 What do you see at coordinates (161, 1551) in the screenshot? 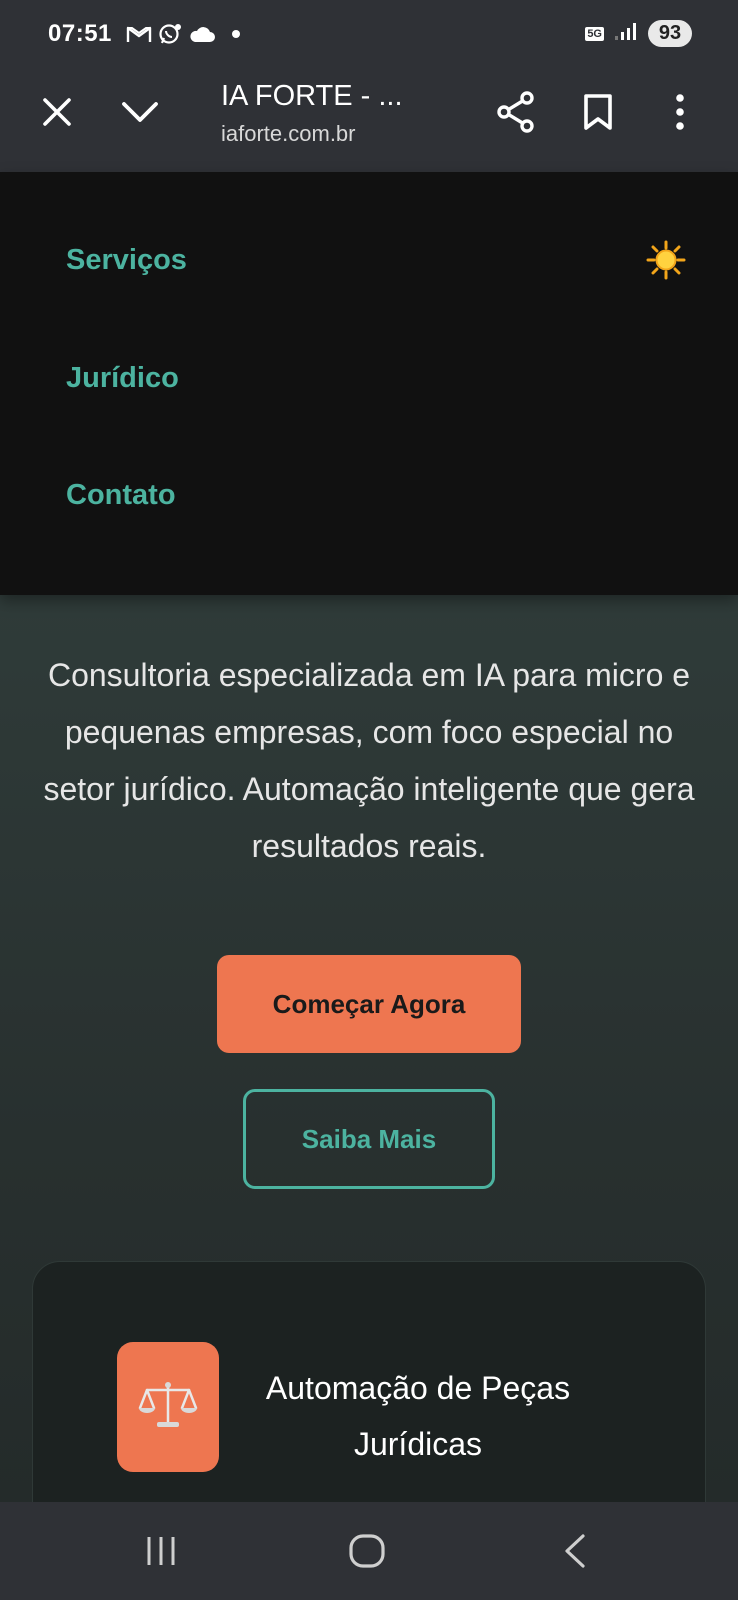
I see `recent-apps-icon` at bounding box center [161, 1551].